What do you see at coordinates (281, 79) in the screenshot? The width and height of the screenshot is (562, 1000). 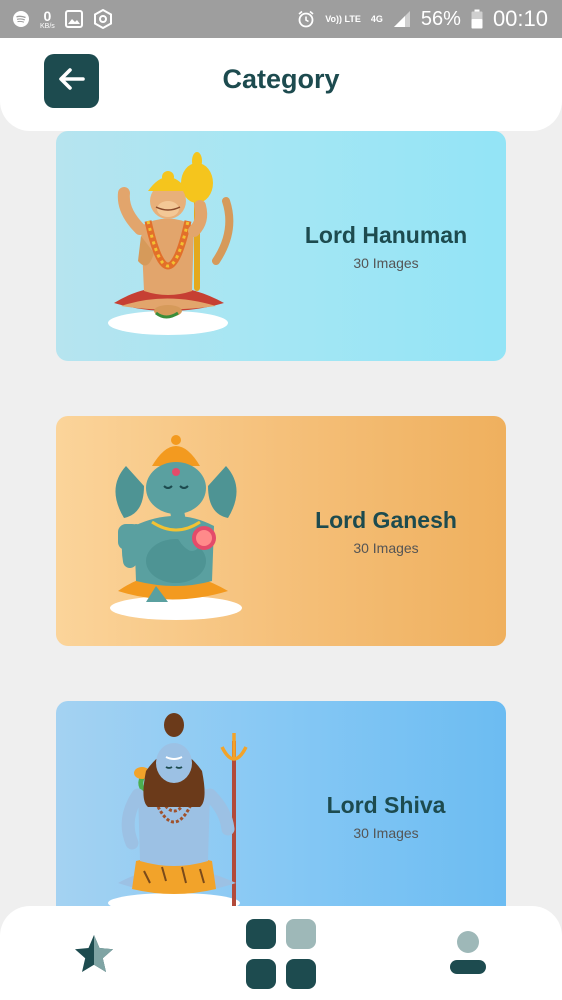 I see `page-title: Category` at bounding box center [281, 79].